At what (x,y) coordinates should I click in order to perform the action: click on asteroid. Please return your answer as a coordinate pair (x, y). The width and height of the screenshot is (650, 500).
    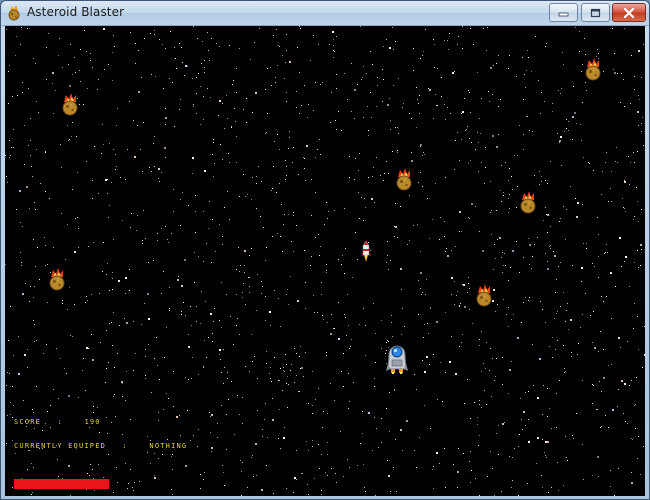
    Looking at the image, I should click on (528, 202).